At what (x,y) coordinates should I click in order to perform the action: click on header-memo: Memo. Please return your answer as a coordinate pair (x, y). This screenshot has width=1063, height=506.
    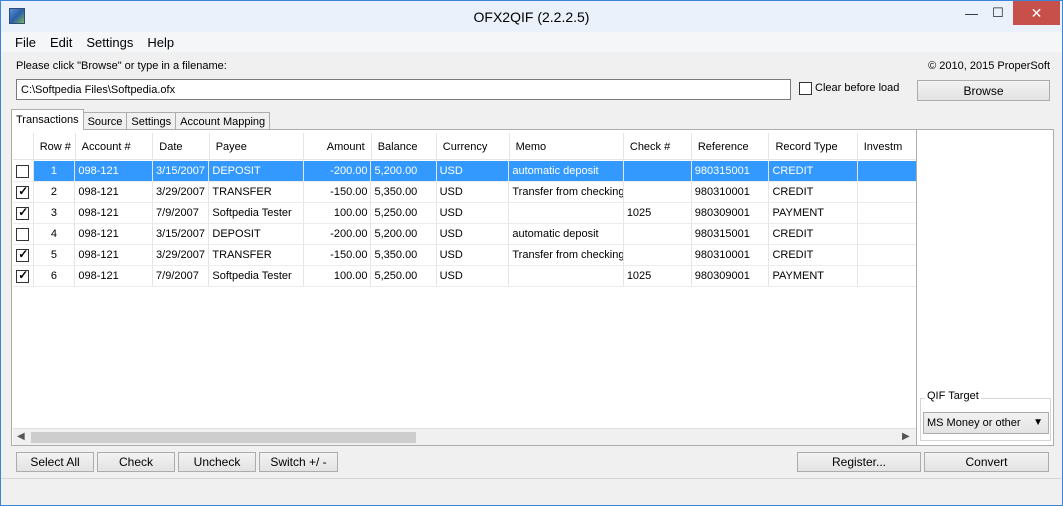
    Looking at the image, I should click on (567, 146).